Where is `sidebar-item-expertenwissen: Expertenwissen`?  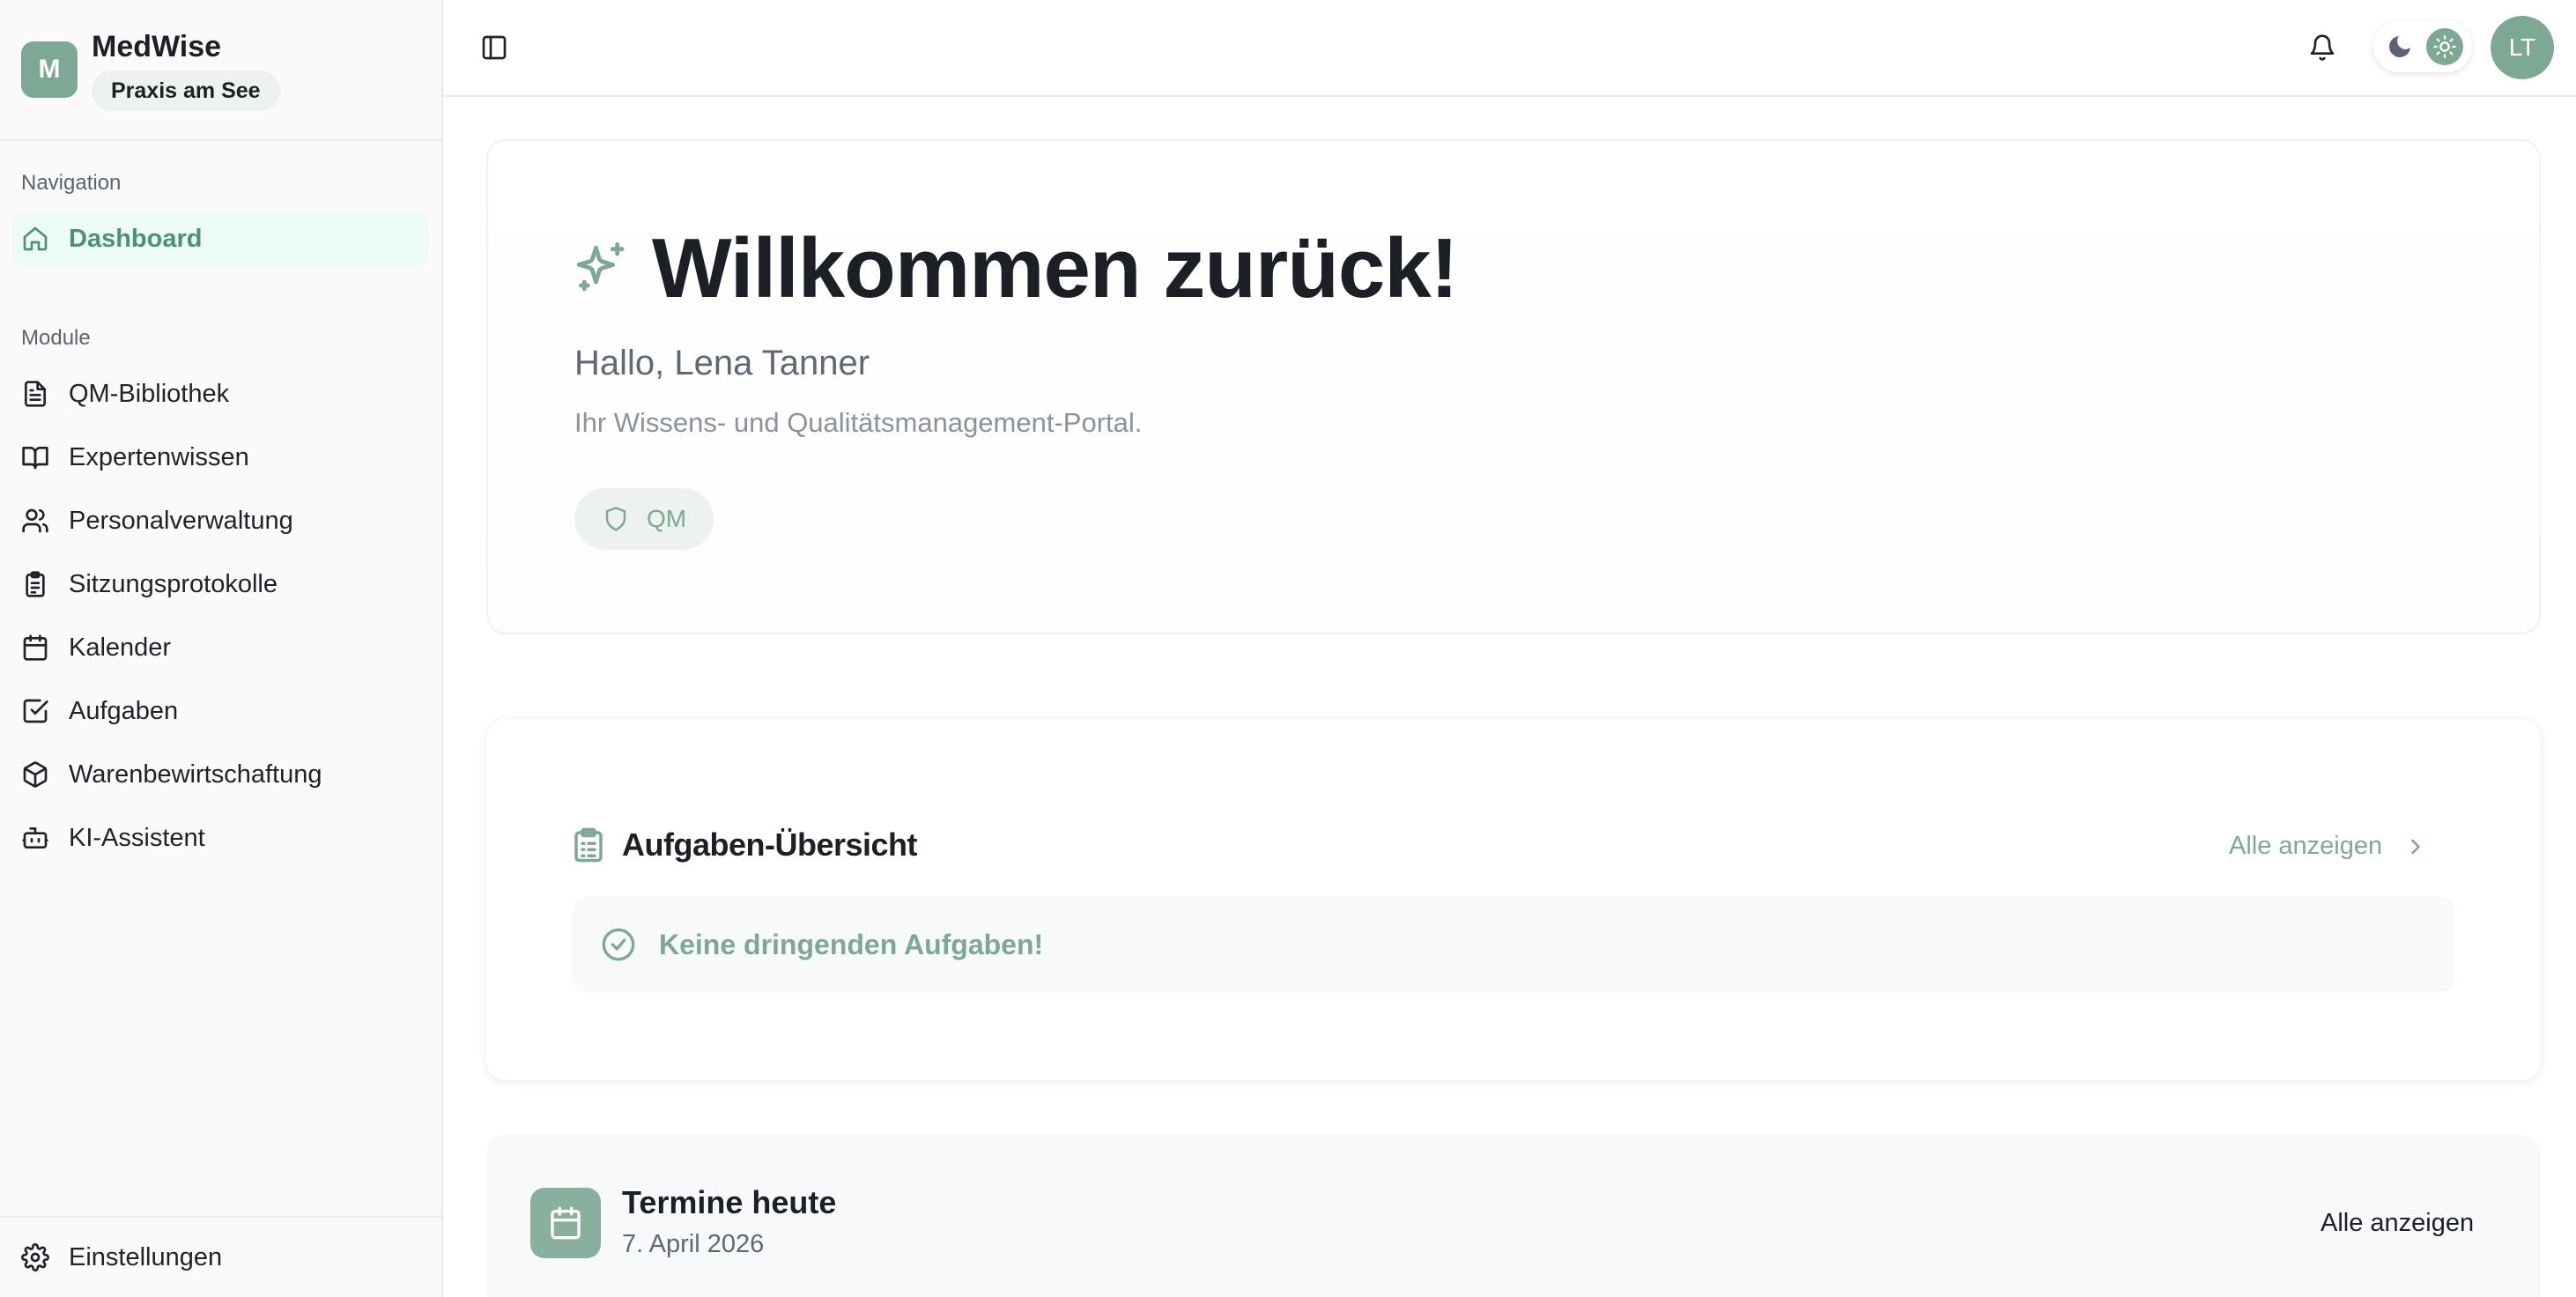
sidebar-item-expertenwissen: Expertenwissen is located at coordinates (220, 457).